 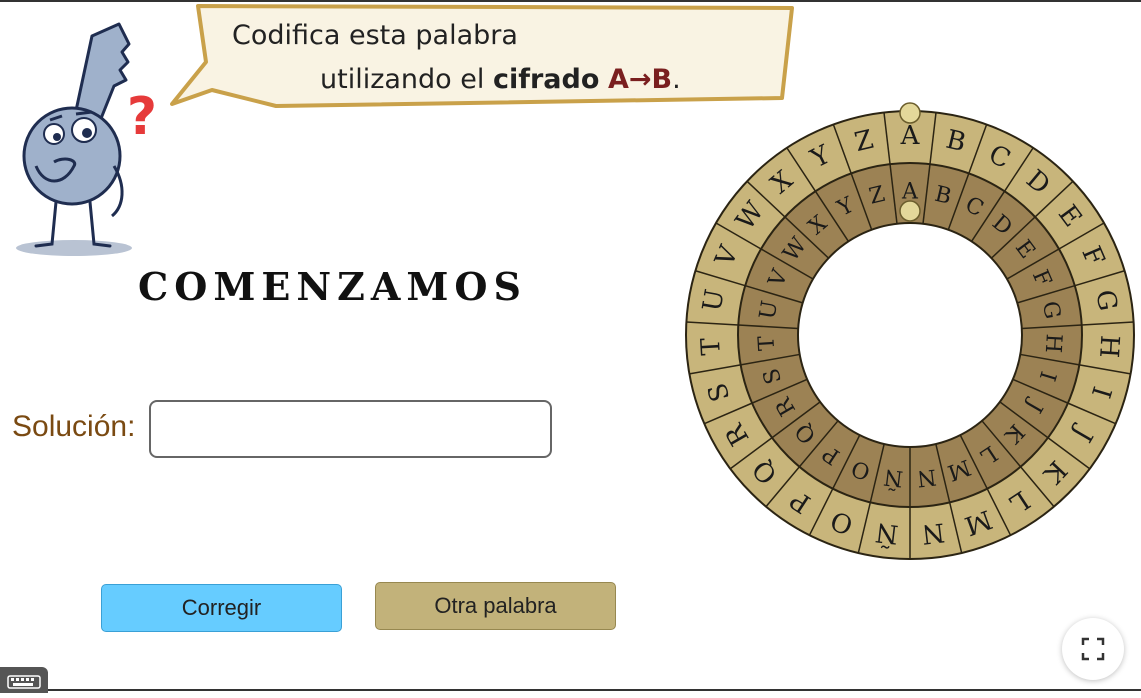 I want to click on instruction-line-2: utilizando el cifrado A→B., so click(x=500, y=79).